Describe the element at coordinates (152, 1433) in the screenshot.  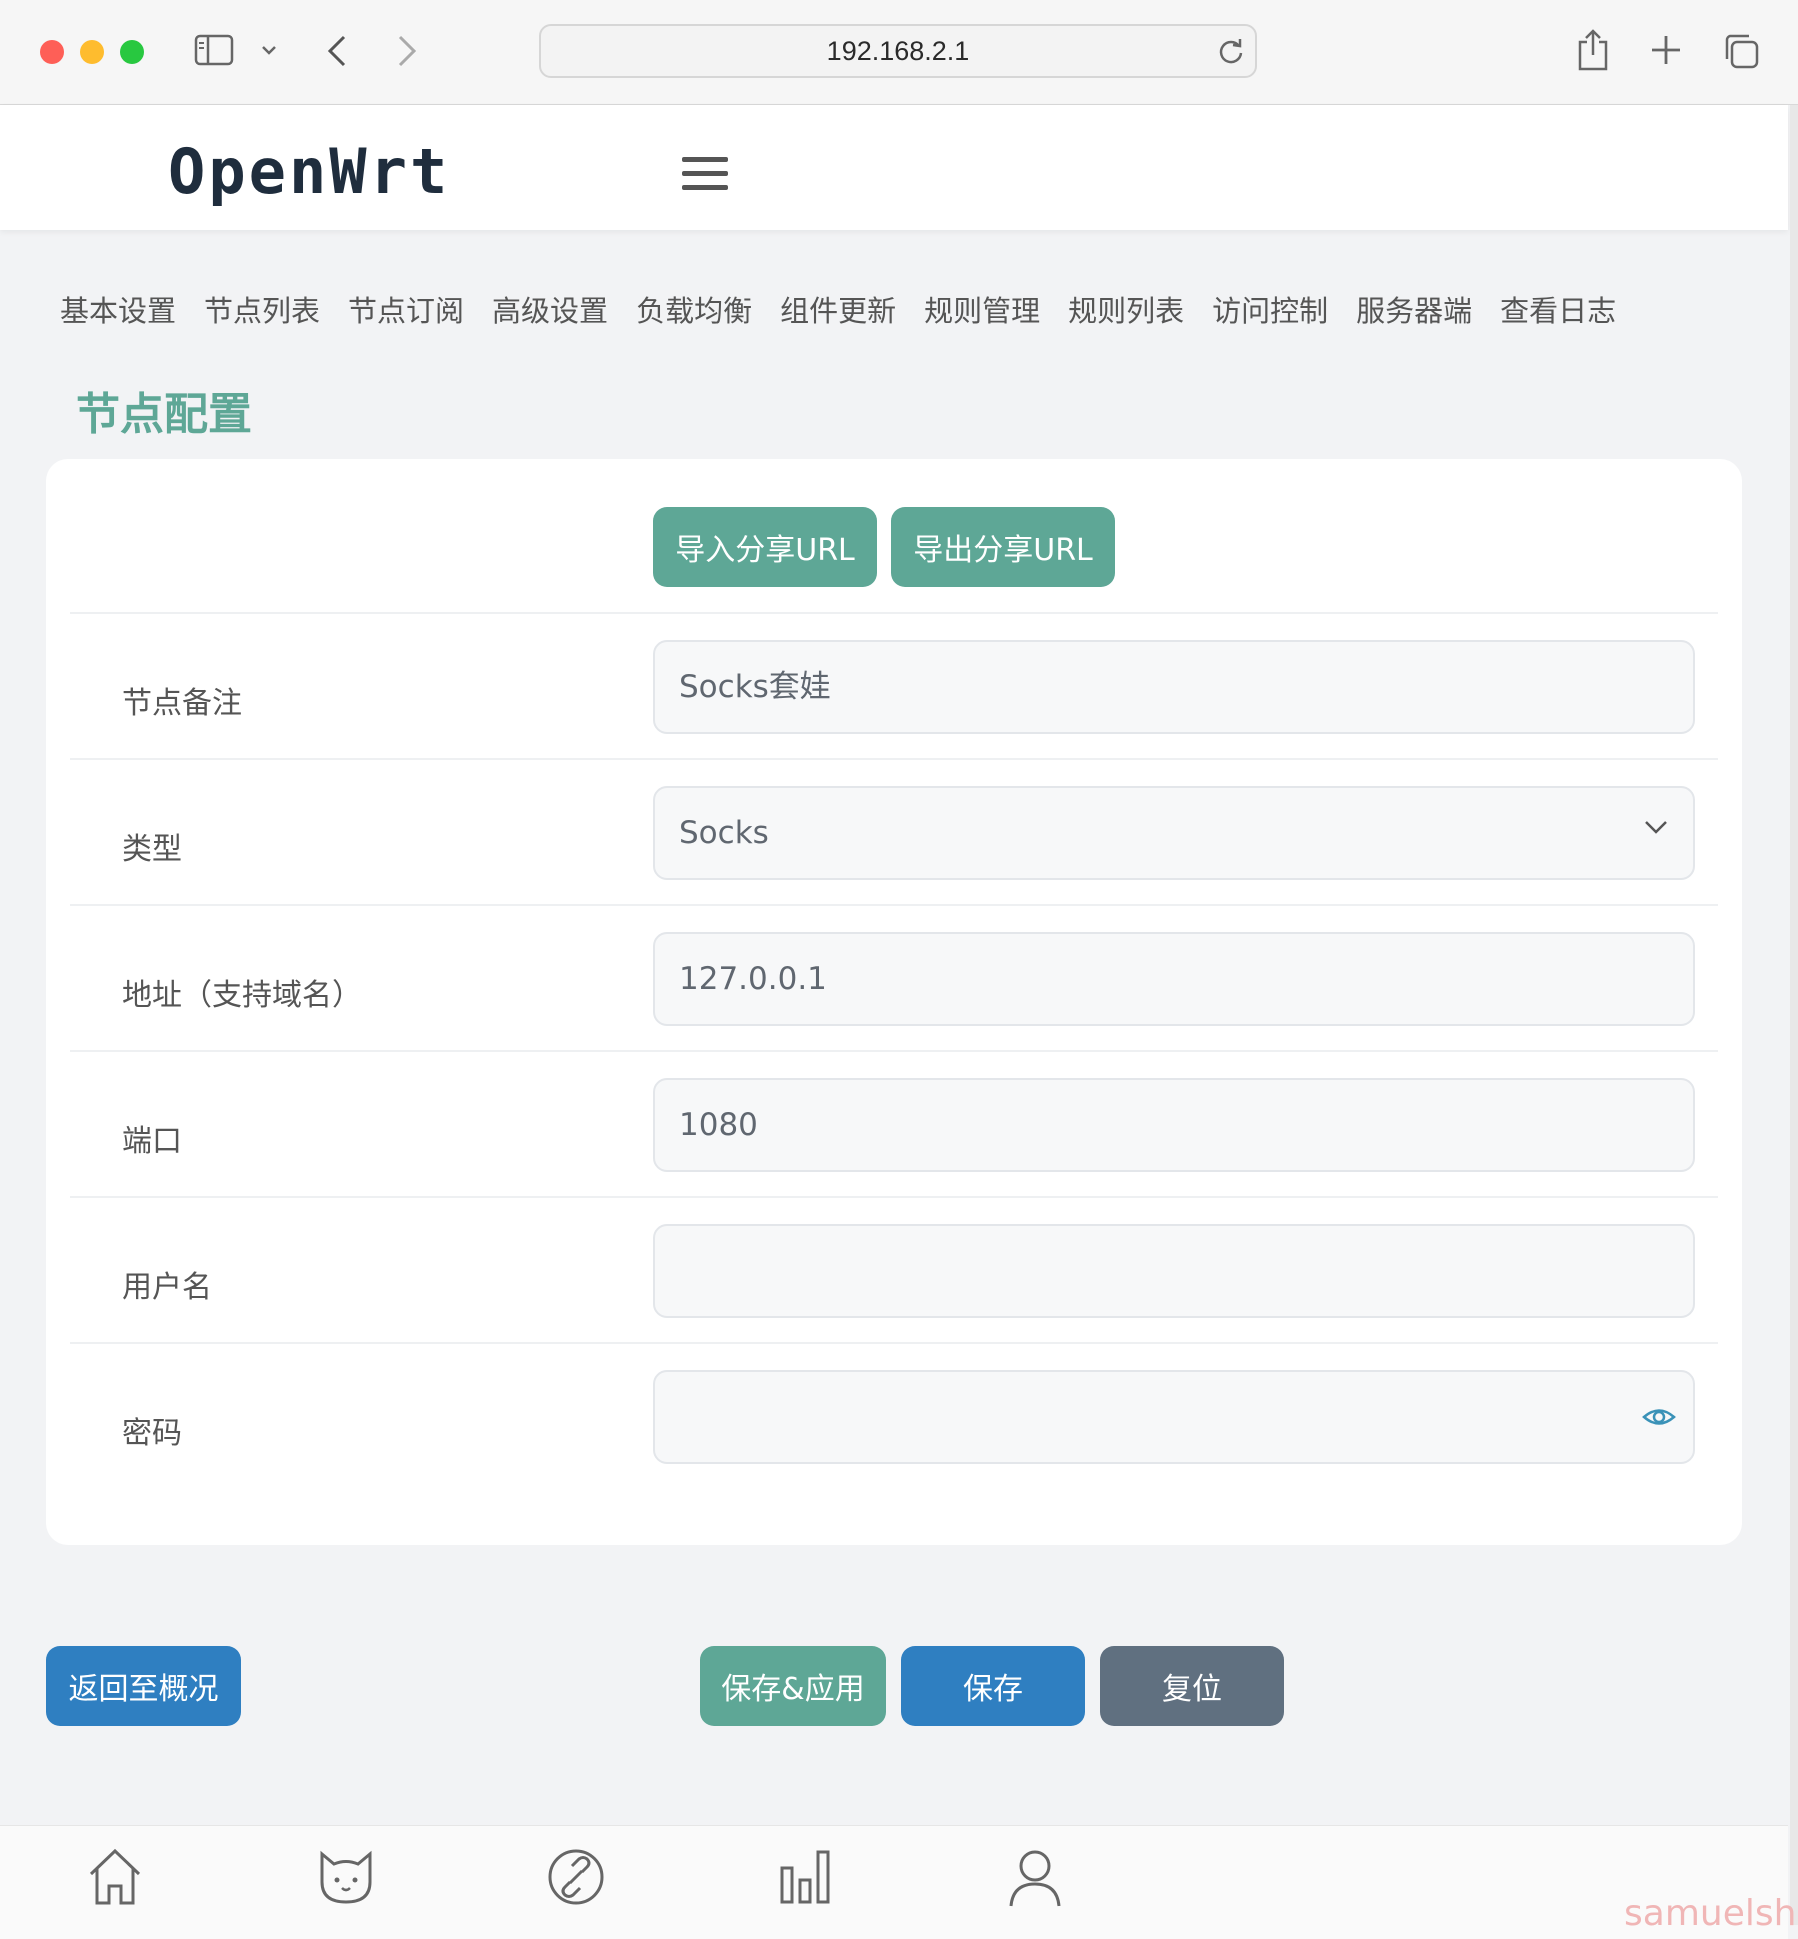
I see `password-label: 密码` at that location.